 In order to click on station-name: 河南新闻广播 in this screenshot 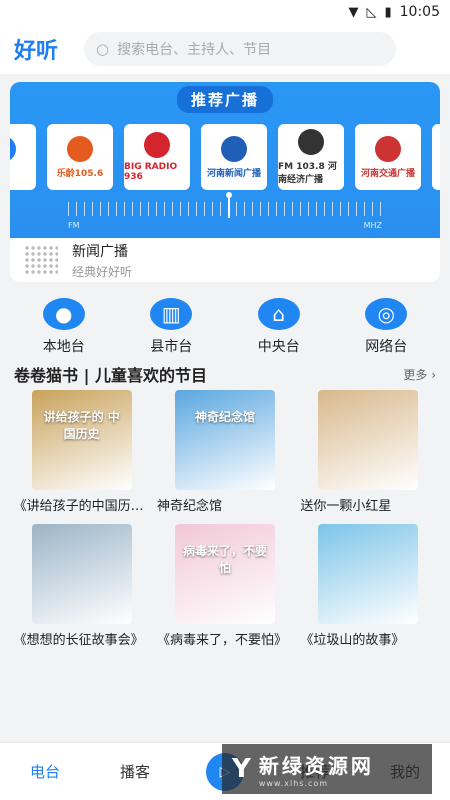, I will do `click(233, 173)`.